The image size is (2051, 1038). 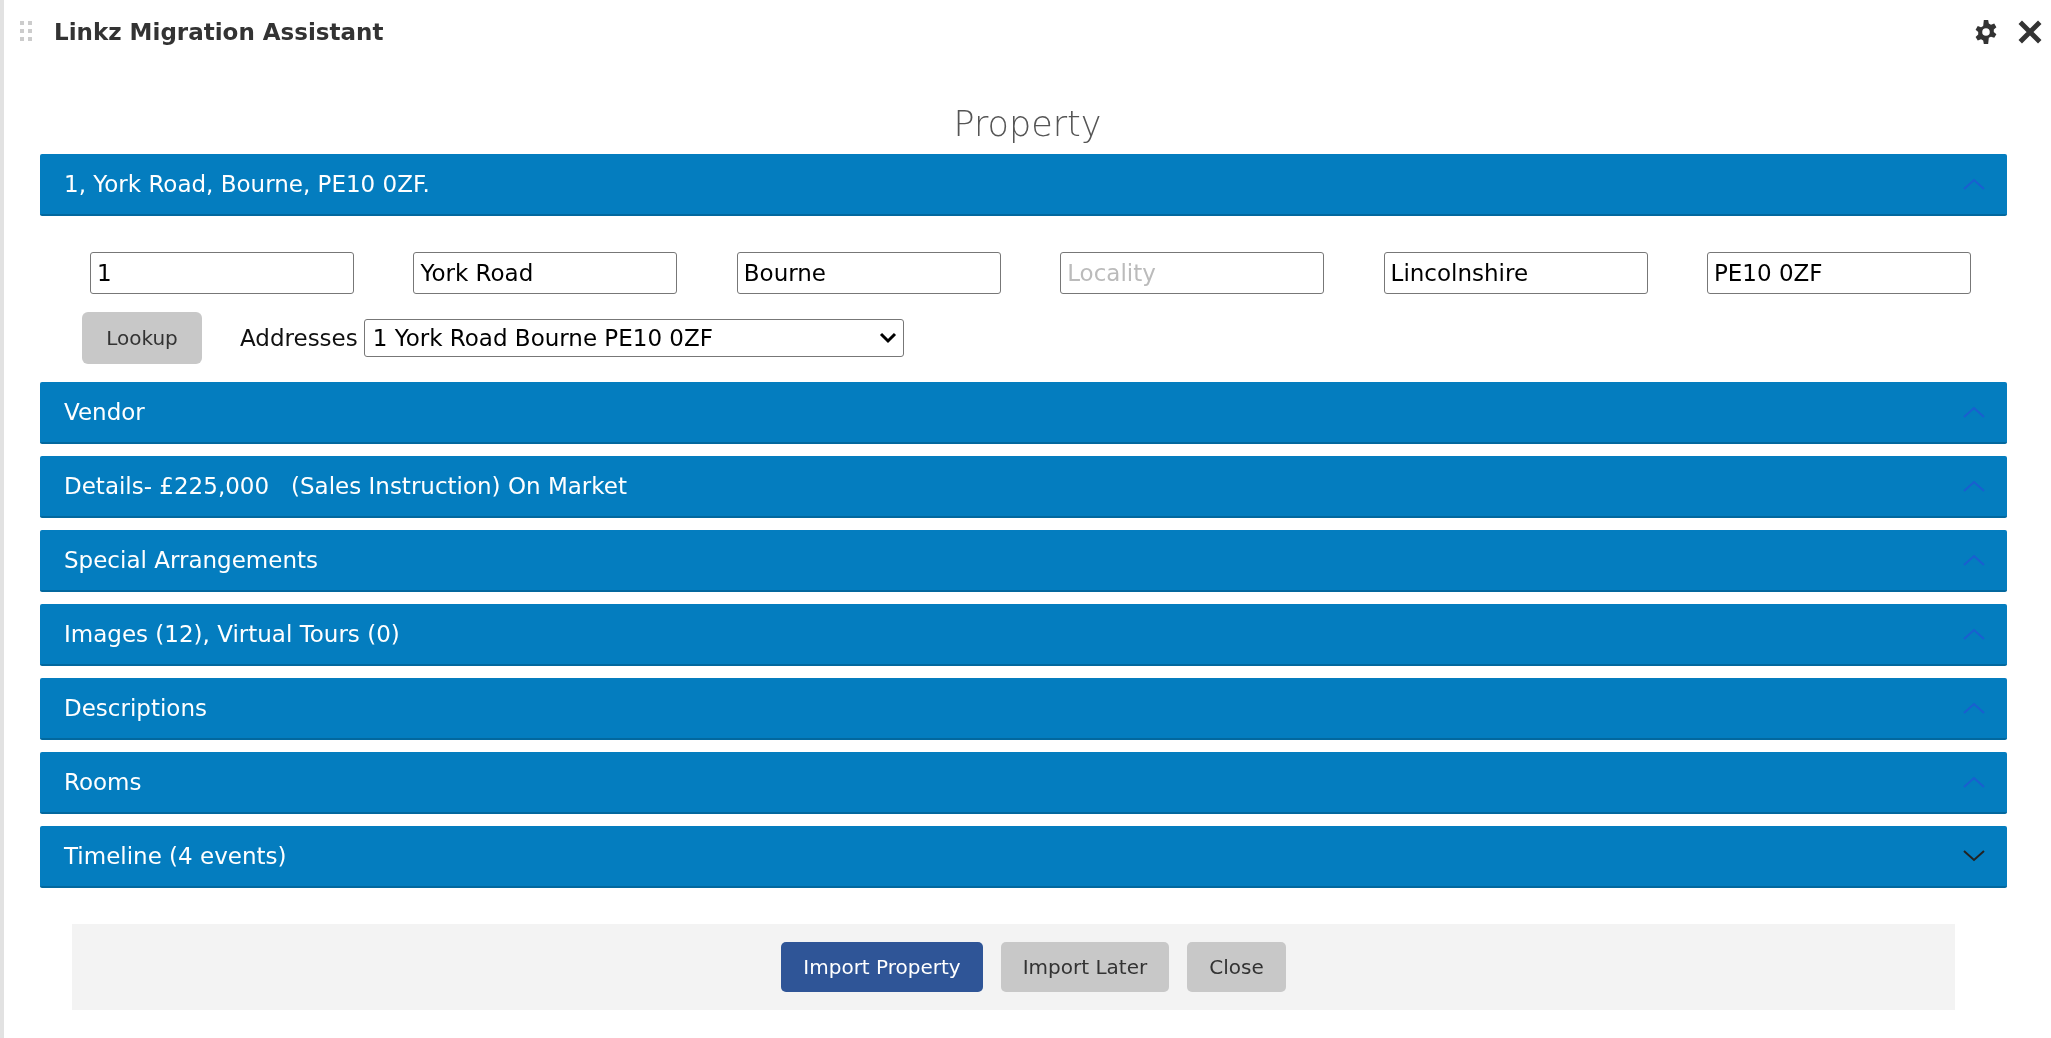 I want to click on footer-button: Import Property, so click(x=882, y=967).